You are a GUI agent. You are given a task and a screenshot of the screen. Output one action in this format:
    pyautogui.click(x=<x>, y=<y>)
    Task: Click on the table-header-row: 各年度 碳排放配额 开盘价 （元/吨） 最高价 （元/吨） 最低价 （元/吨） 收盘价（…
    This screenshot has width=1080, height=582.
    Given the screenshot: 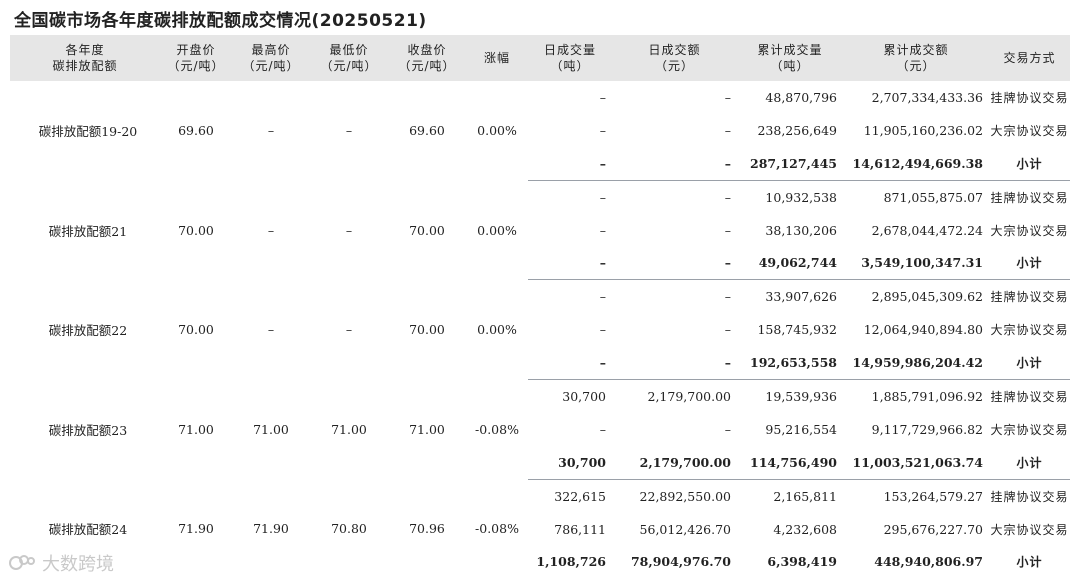 What is the action you would take?
    pyautogui.click(x=540, y=58)
    